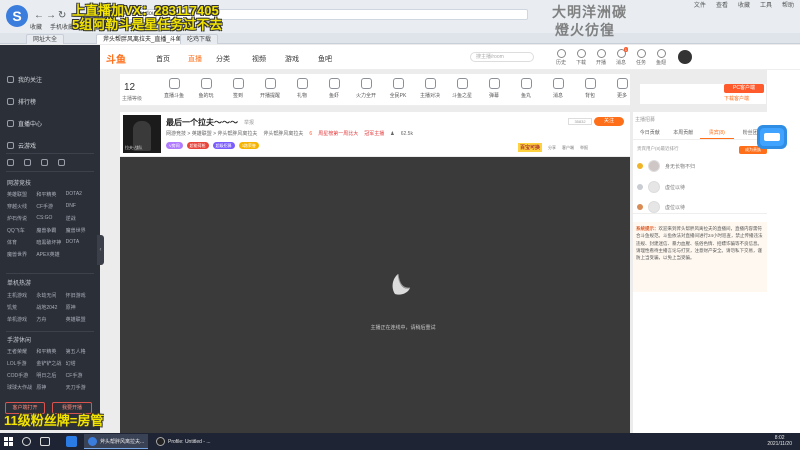  What do you see at coordinates (71, 441) in the screenshot?
I see `edge-icon` at bounding box center [71, 441].